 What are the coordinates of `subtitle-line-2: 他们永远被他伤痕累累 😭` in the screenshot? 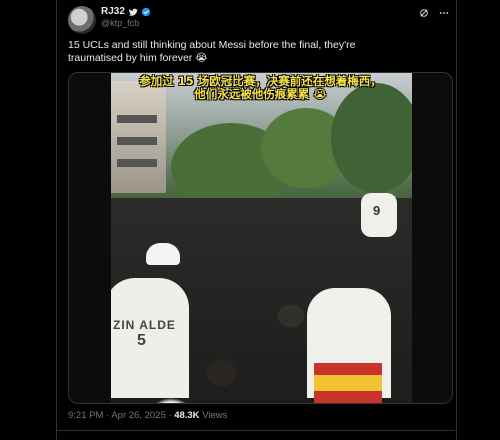 It's located at (260, 94).